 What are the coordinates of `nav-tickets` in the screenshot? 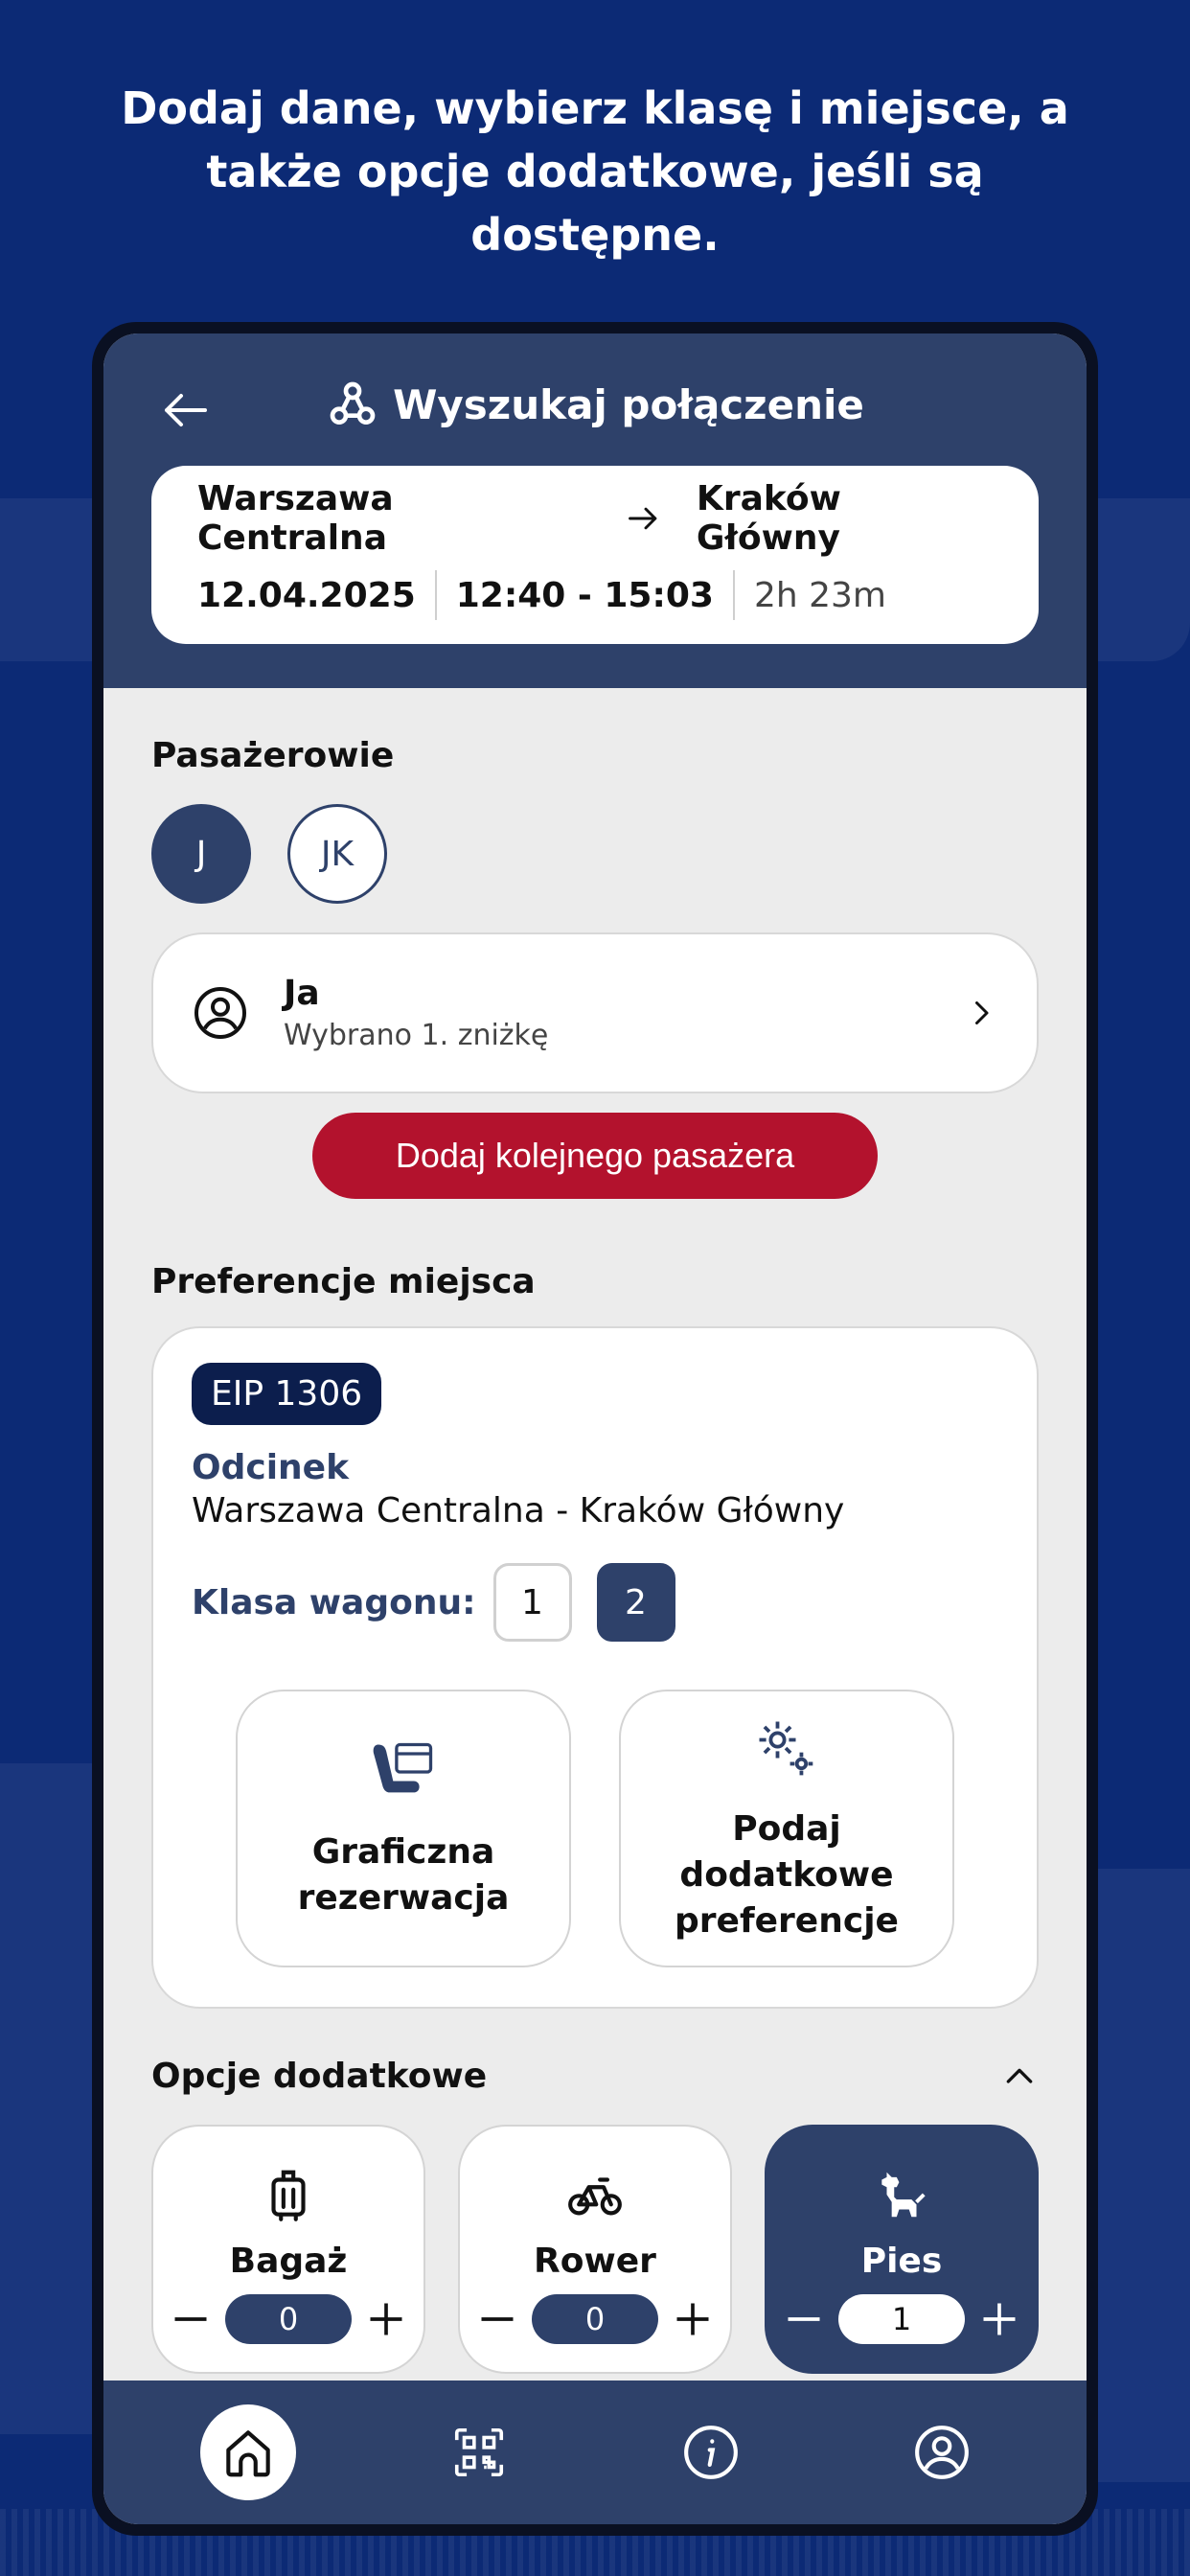 It's located at (479, 2452).